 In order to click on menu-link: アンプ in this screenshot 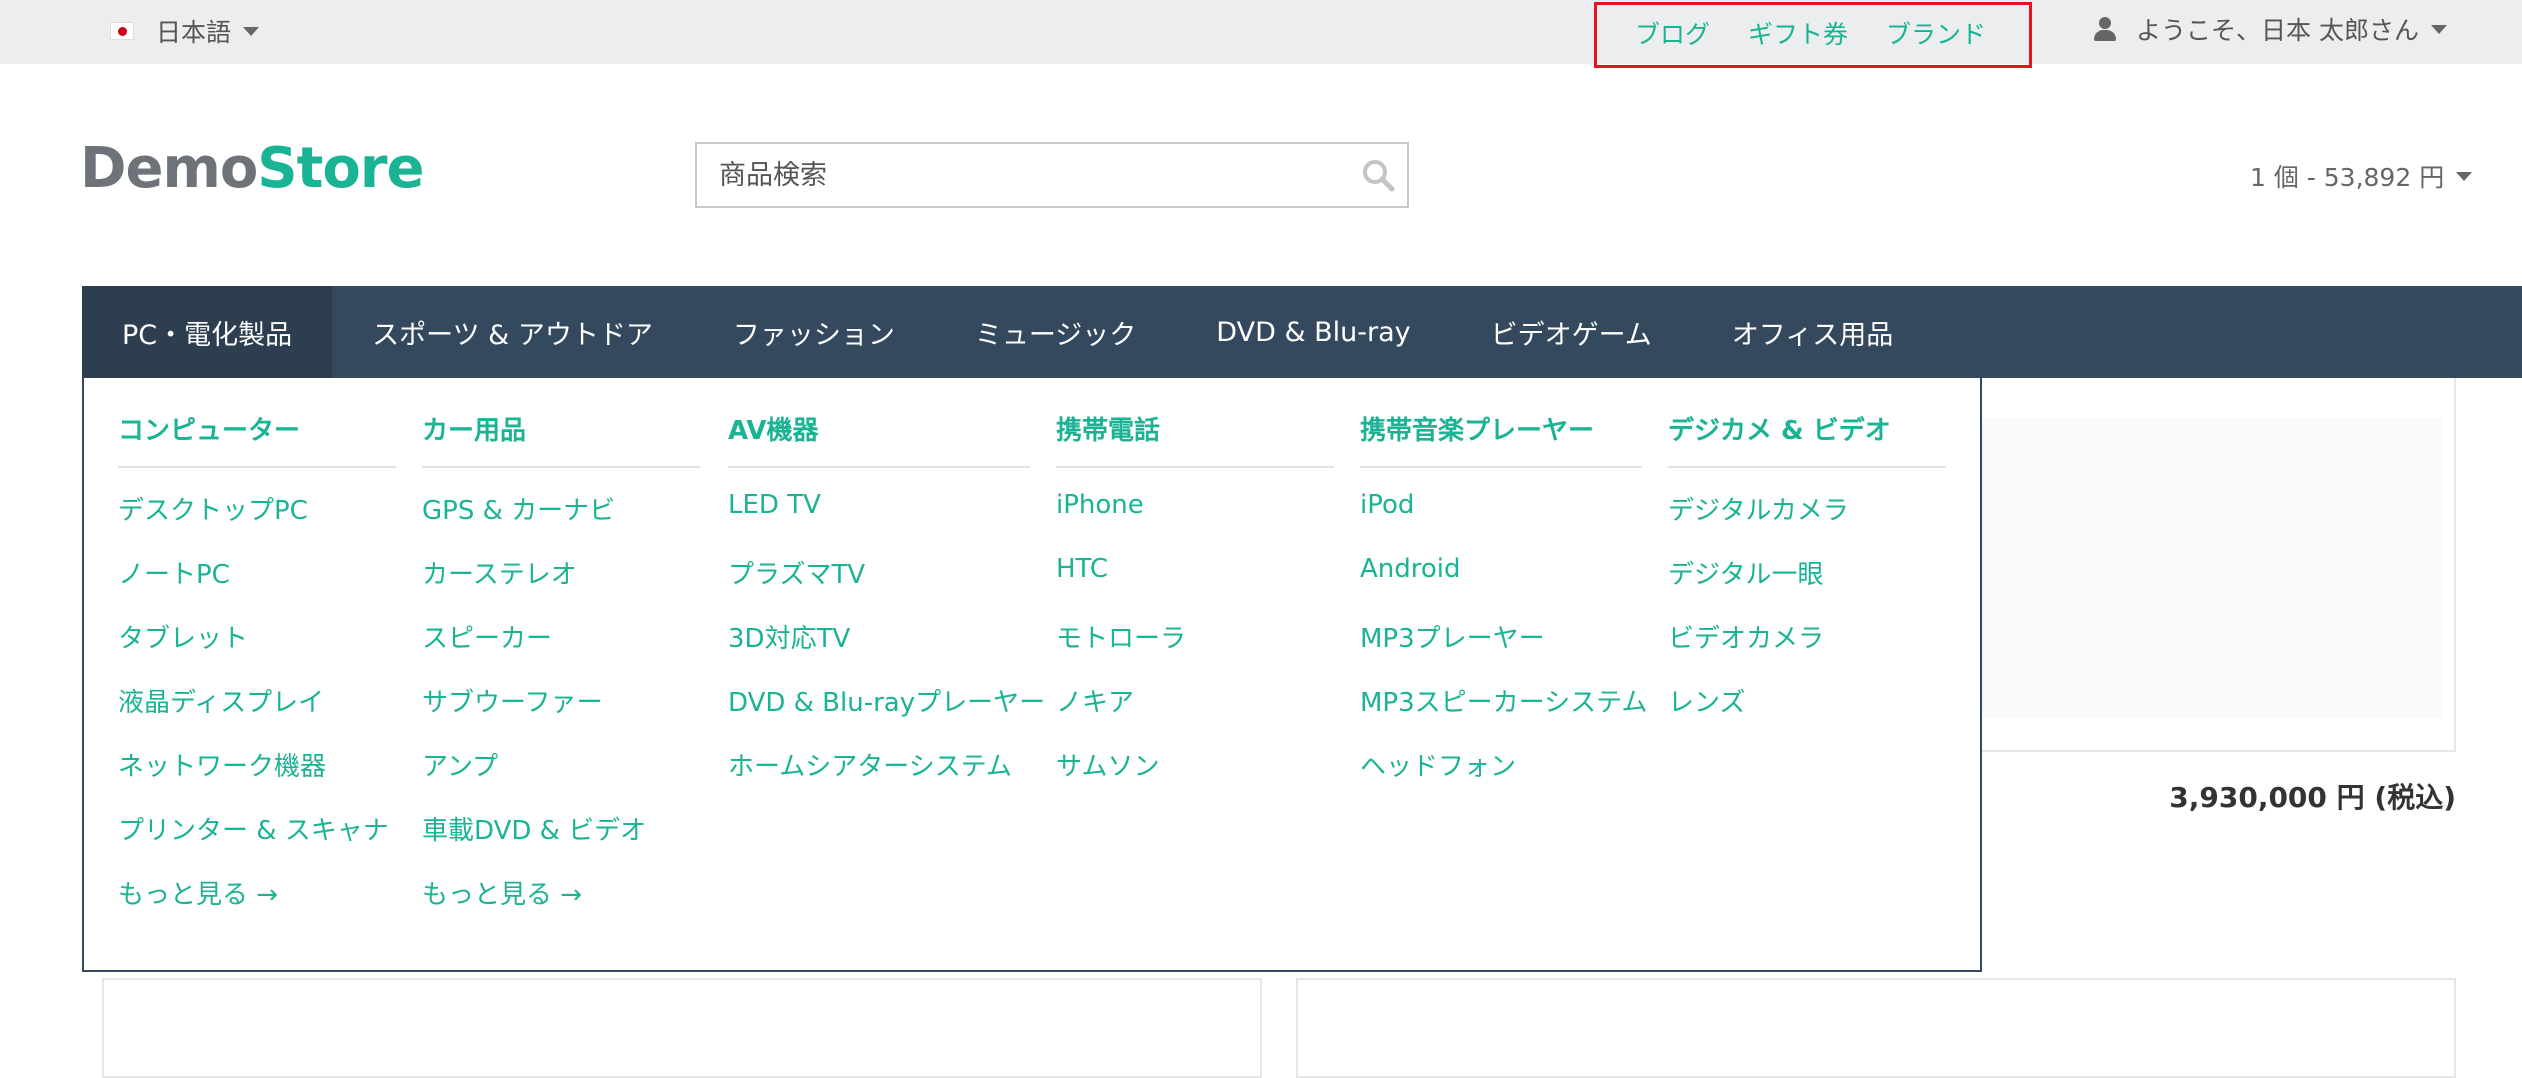, I will do `click(460, 764)`.